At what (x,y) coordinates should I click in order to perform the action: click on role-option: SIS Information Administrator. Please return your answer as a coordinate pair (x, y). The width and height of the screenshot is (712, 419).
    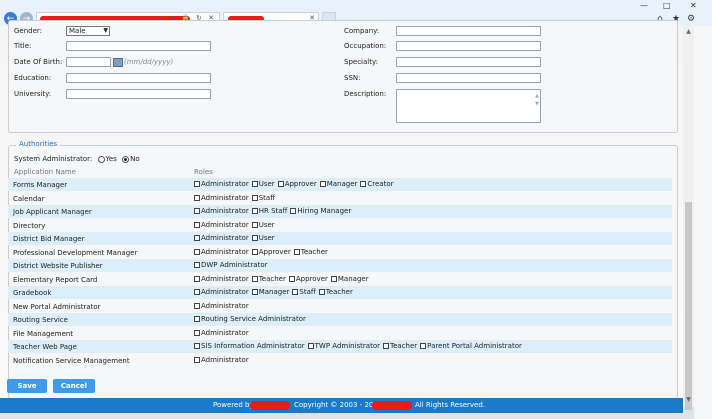
    Looking at the image, I should click on (249, 346).